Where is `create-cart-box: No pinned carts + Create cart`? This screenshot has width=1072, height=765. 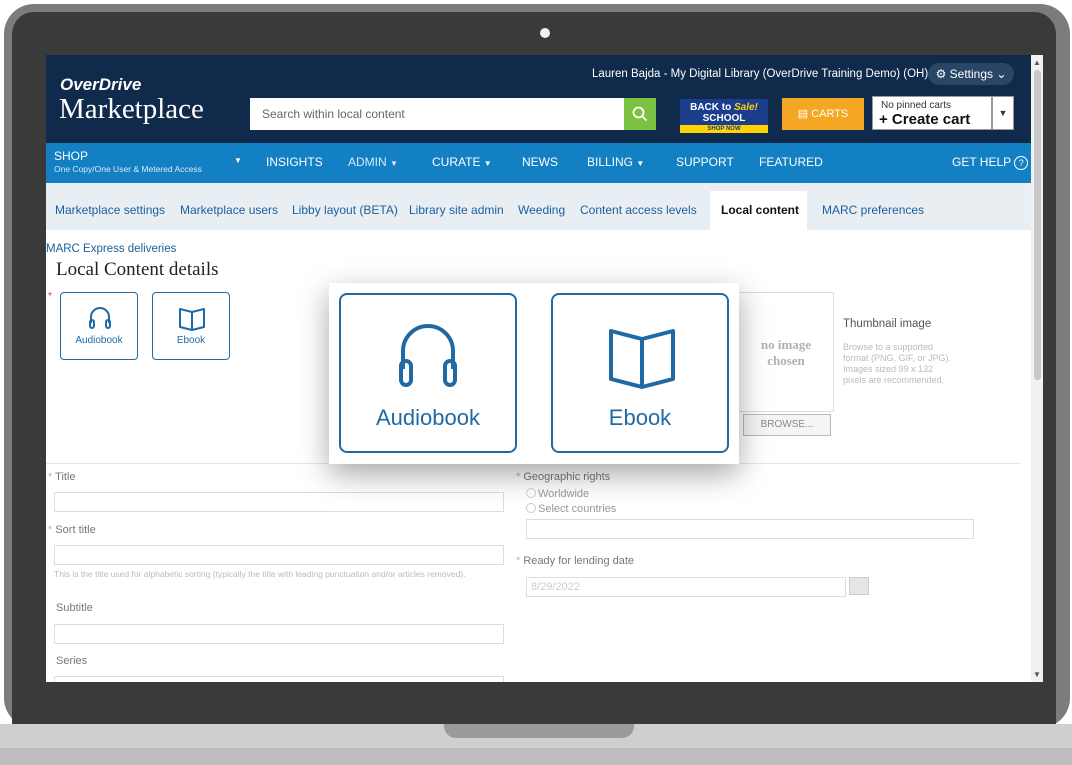 create-cart-box: No pinned carts + Create cart is located at coordinates (932, 113).